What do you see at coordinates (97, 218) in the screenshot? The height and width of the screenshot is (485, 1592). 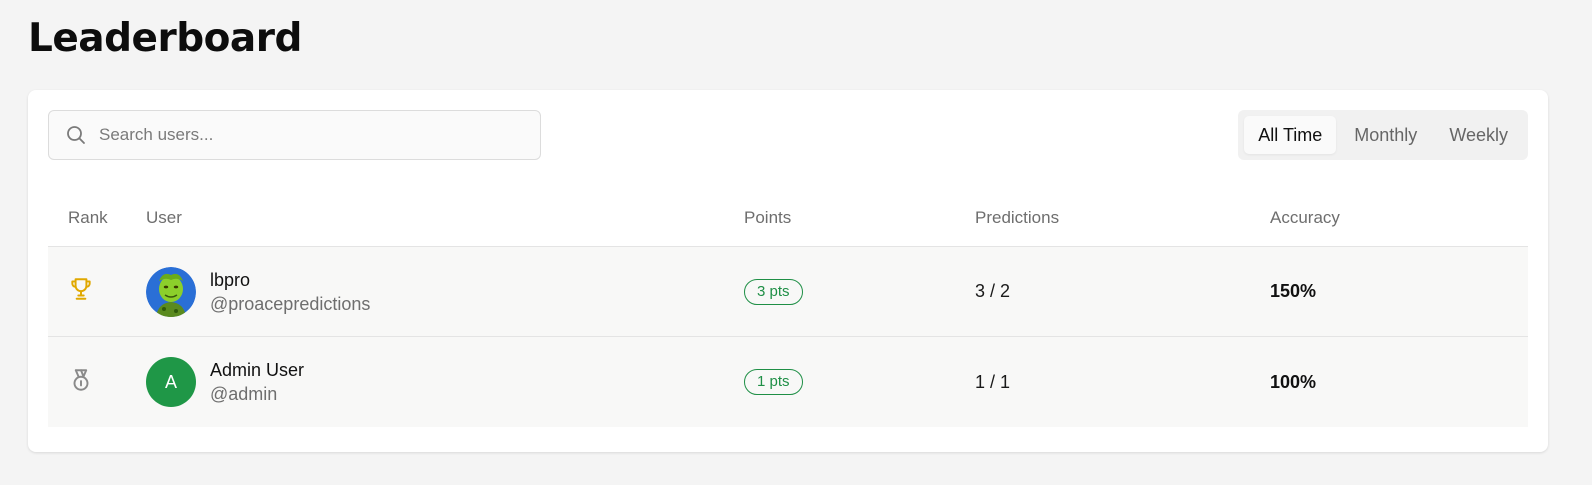 I see `header-rank: Rank` at bounding box center [97, 218].